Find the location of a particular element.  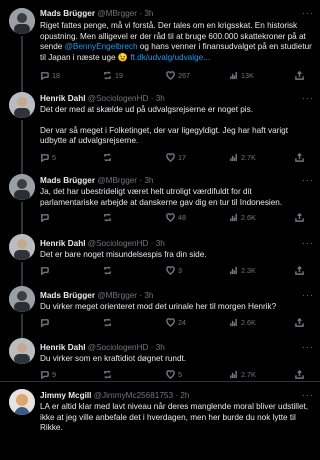

timestamp: 2h is located at coordinates (184, 395).